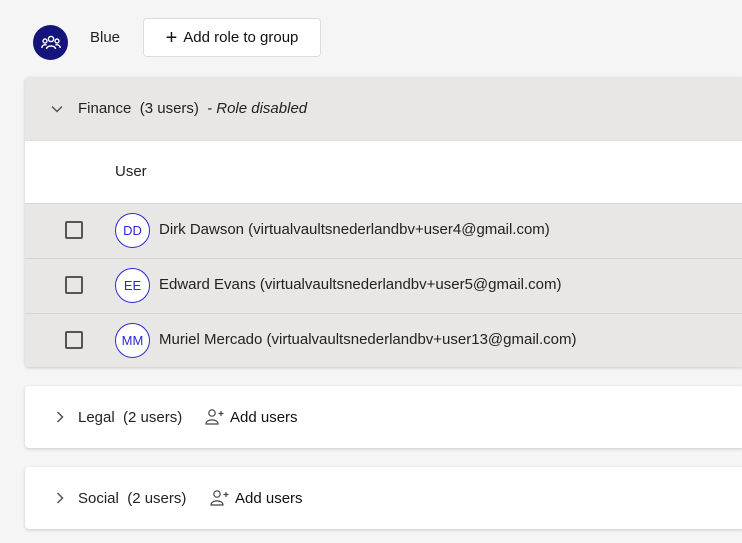  What do you see at coordinates (169, 108) in the screenshot?
I see `role-user-count: (3 users)` at bounding box center [169, 108].